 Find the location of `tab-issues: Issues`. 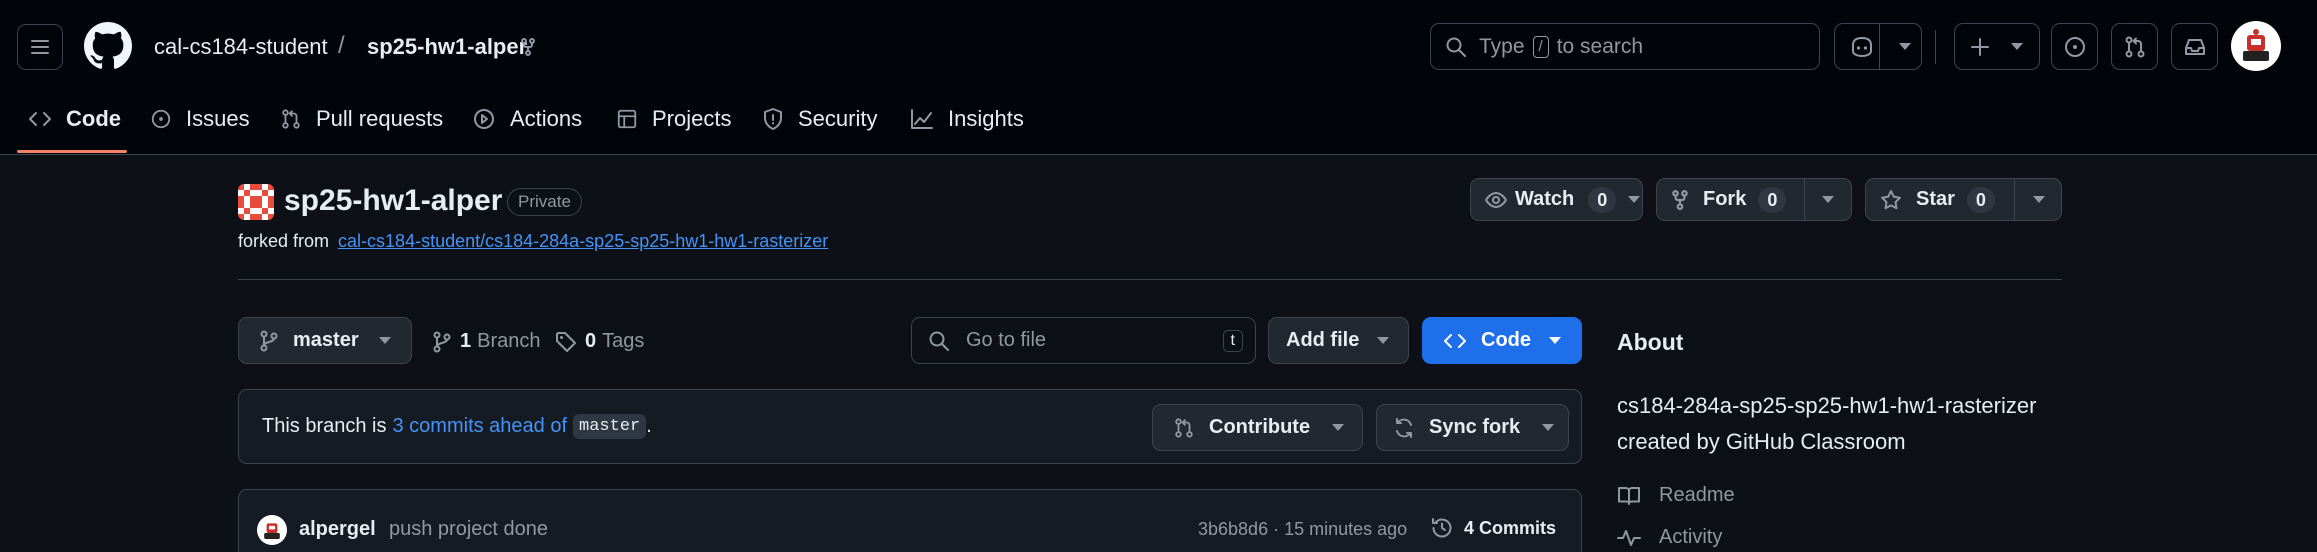

tab-issues: Issues is located at coordinates (200, 119).